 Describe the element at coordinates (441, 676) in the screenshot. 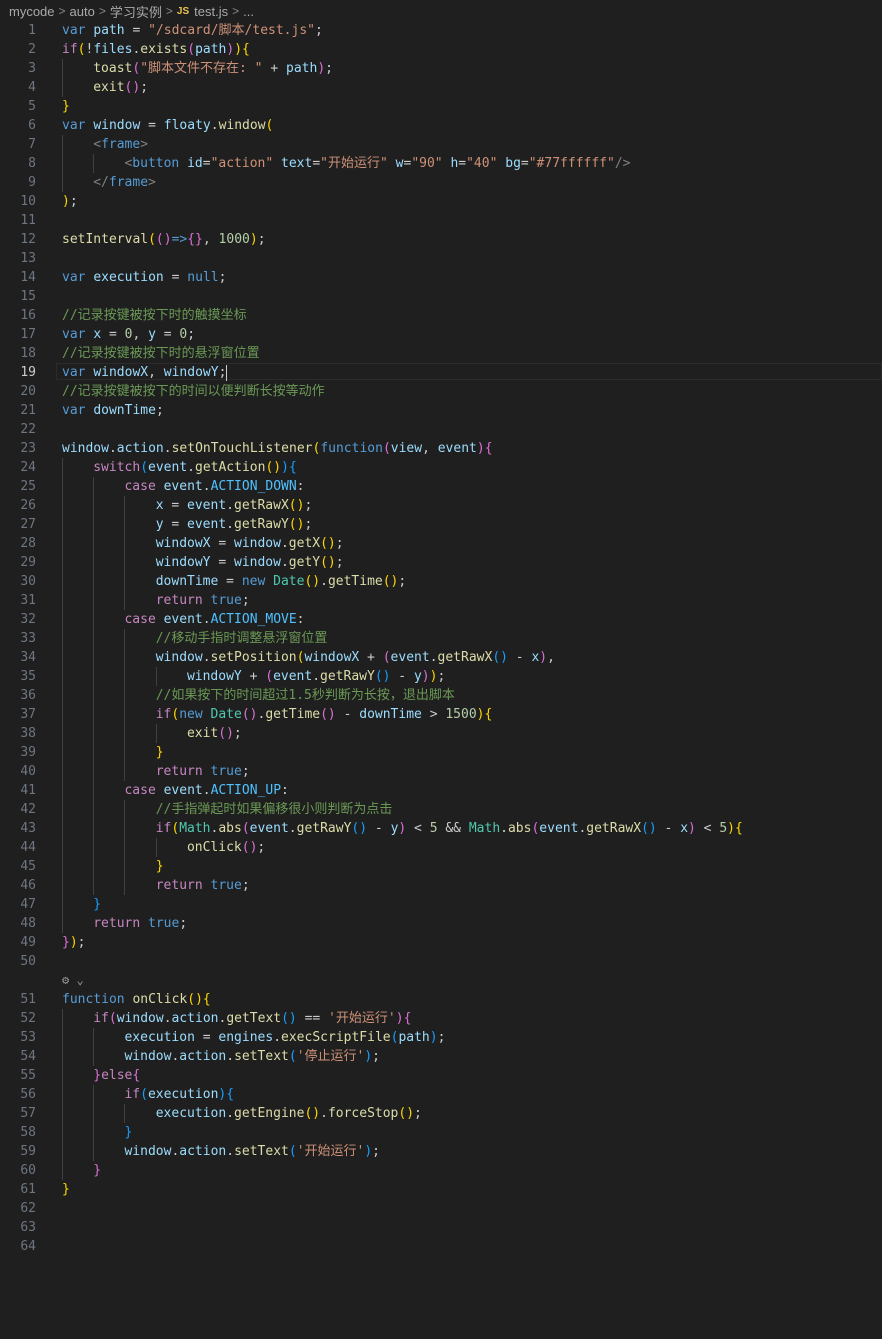

I see `code-line: 35 windowY + (event.getRawY() - y));` at that location.